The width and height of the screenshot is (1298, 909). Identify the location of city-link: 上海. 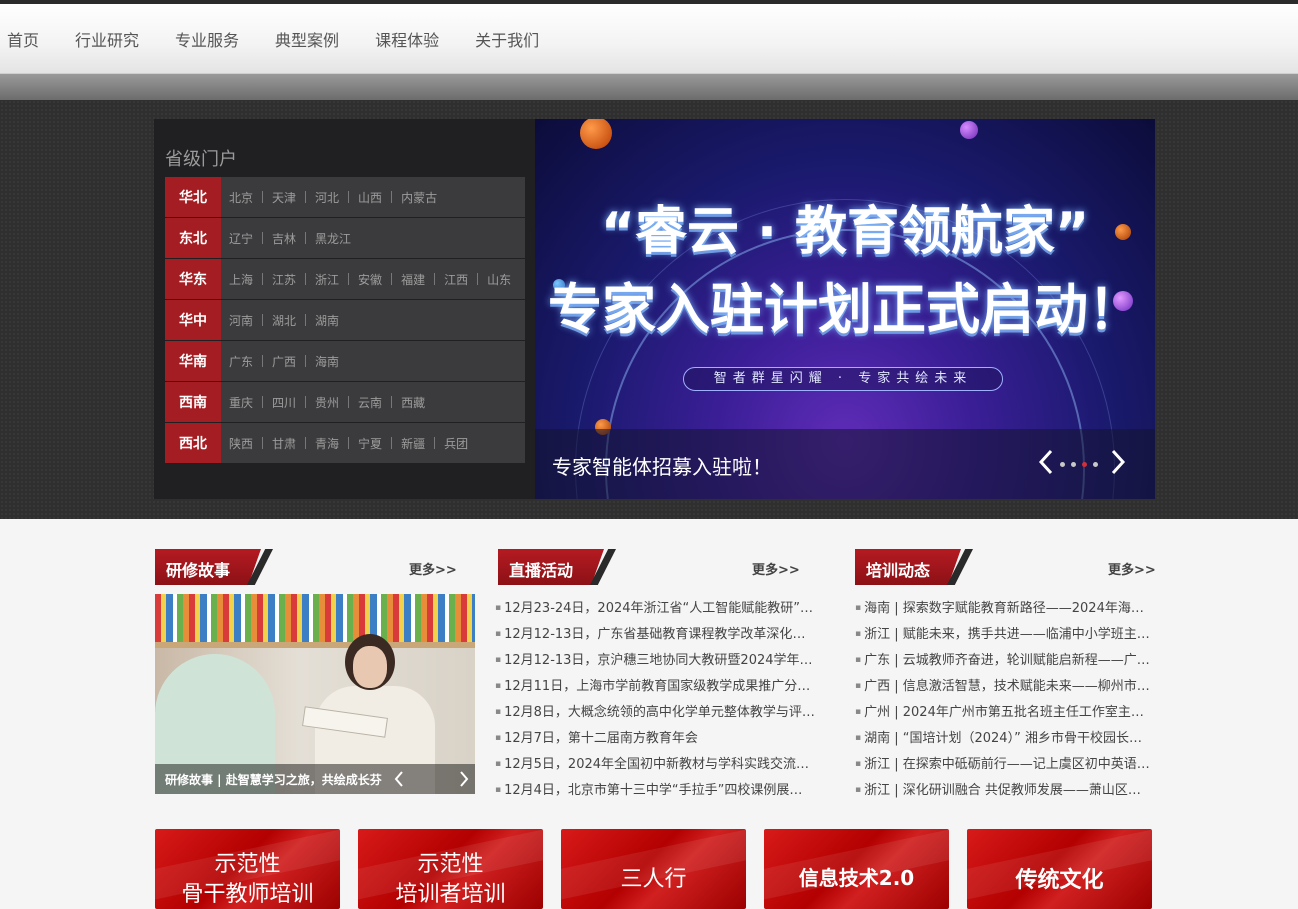
(241, 279).